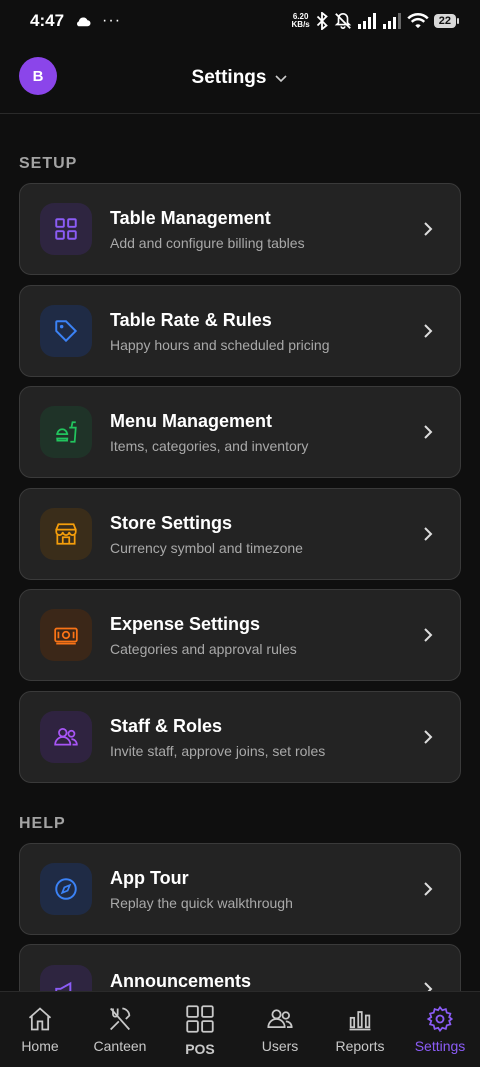  What do you see at coordinates (240, 21) in the screenshot?
I see `status-bar: 4:47 ··· 6.20 KB/s 22` at bounding box center [240, 21].